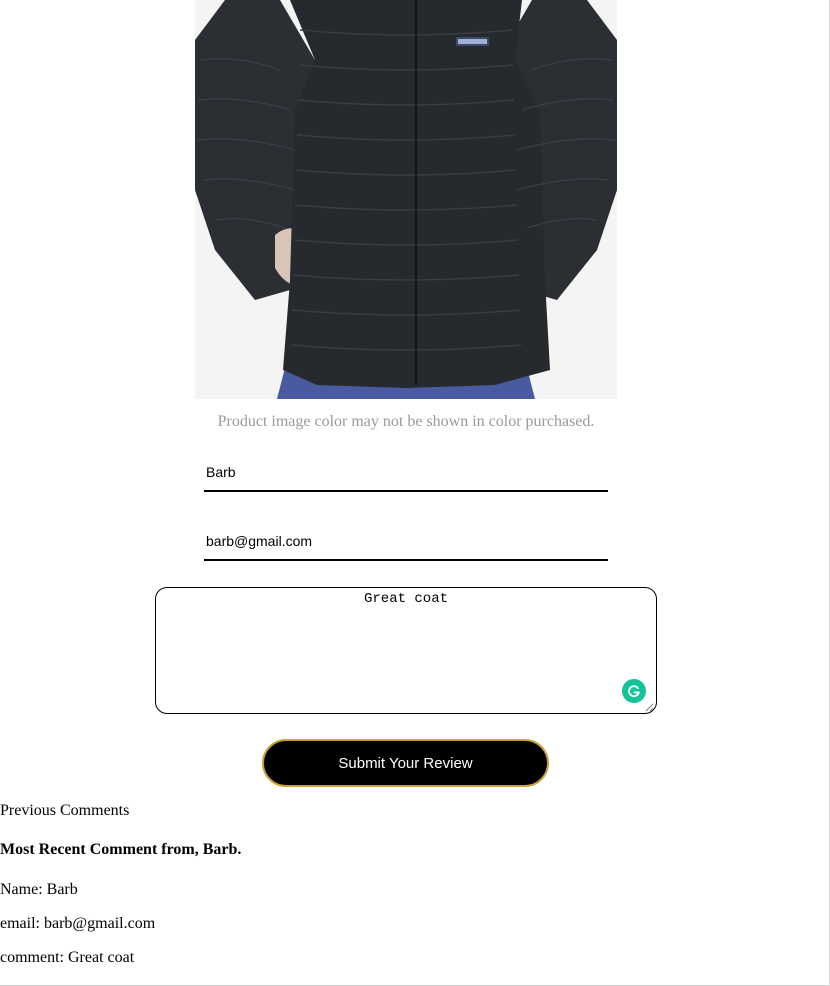 This screenshot has height=986, width=830. What do you see at coordinates (78, 923) in the screenshot?
I see `comment-email-line: email: barb@gmail.com` at bounding box center [78, 923].